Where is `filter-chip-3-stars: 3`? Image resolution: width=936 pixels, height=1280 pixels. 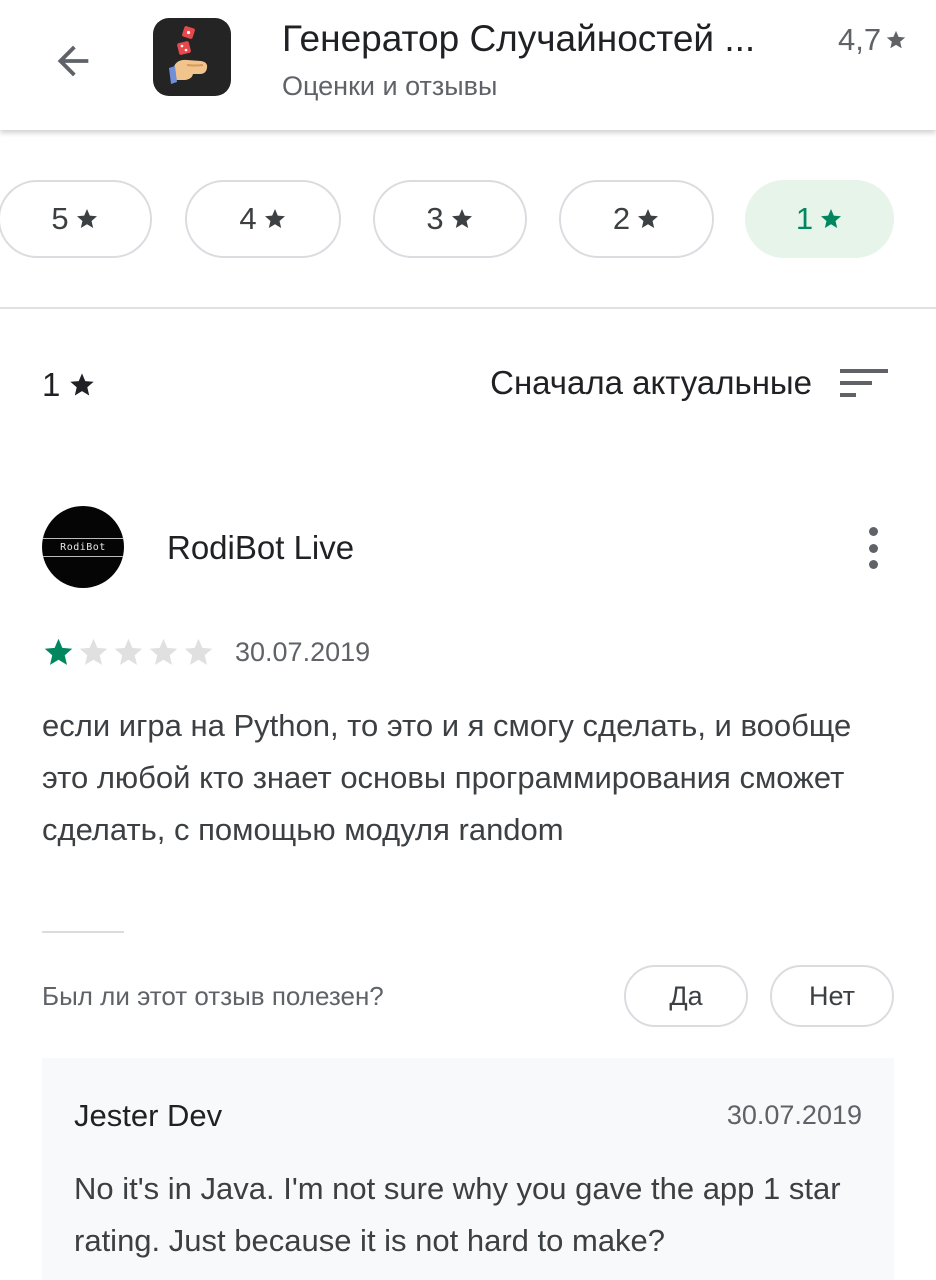
filter-chip-3-stars: 3 is located at coordinates (450, 219).